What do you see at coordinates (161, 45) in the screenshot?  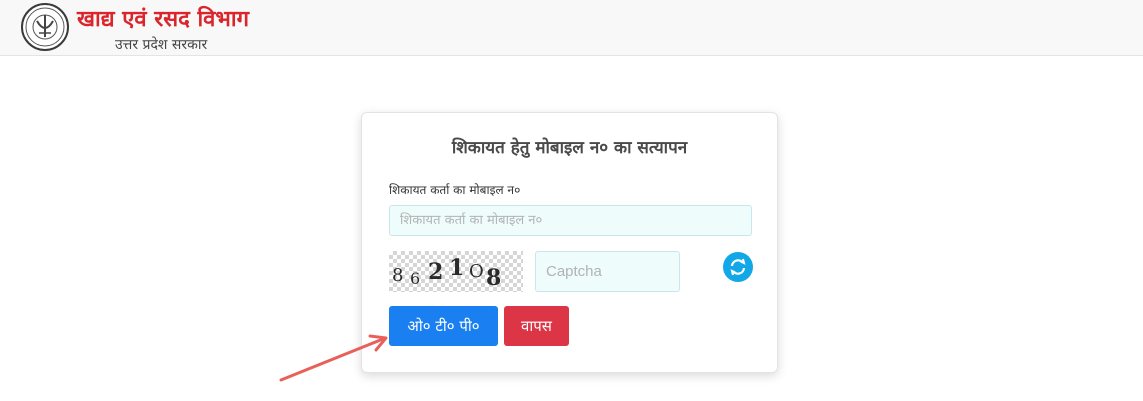 I see `government-subtitle: उत्तर प्रदेश सरकार` at bounding box center [161, 45].